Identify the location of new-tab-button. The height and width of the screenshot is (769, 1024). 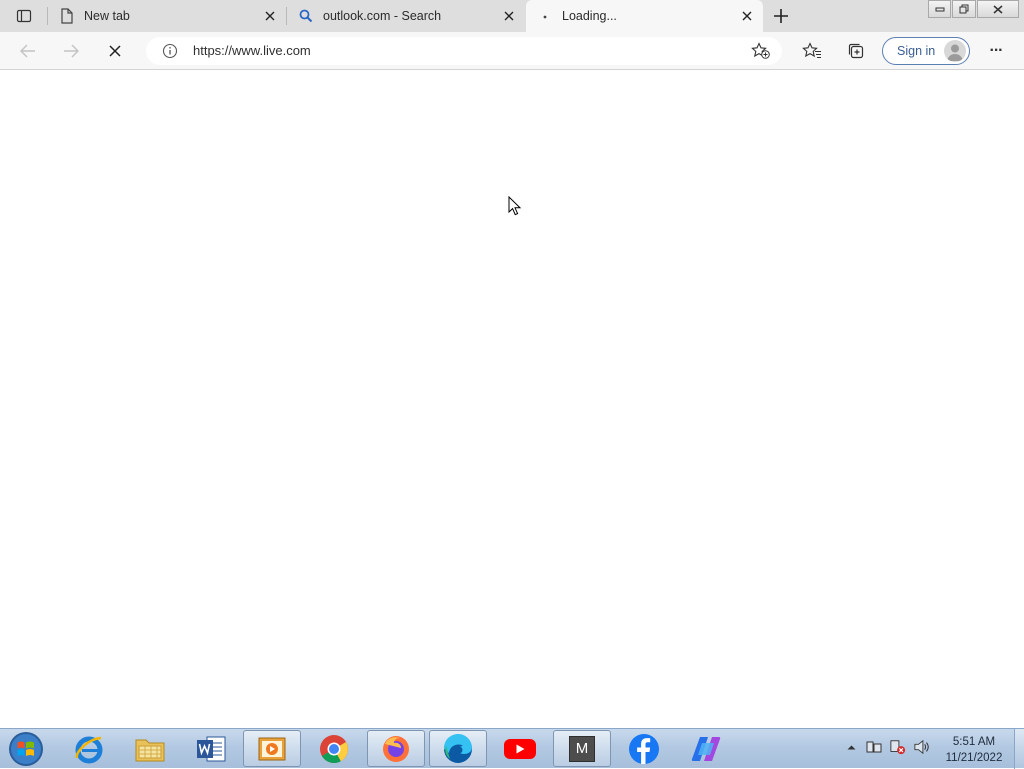
(781, 16).